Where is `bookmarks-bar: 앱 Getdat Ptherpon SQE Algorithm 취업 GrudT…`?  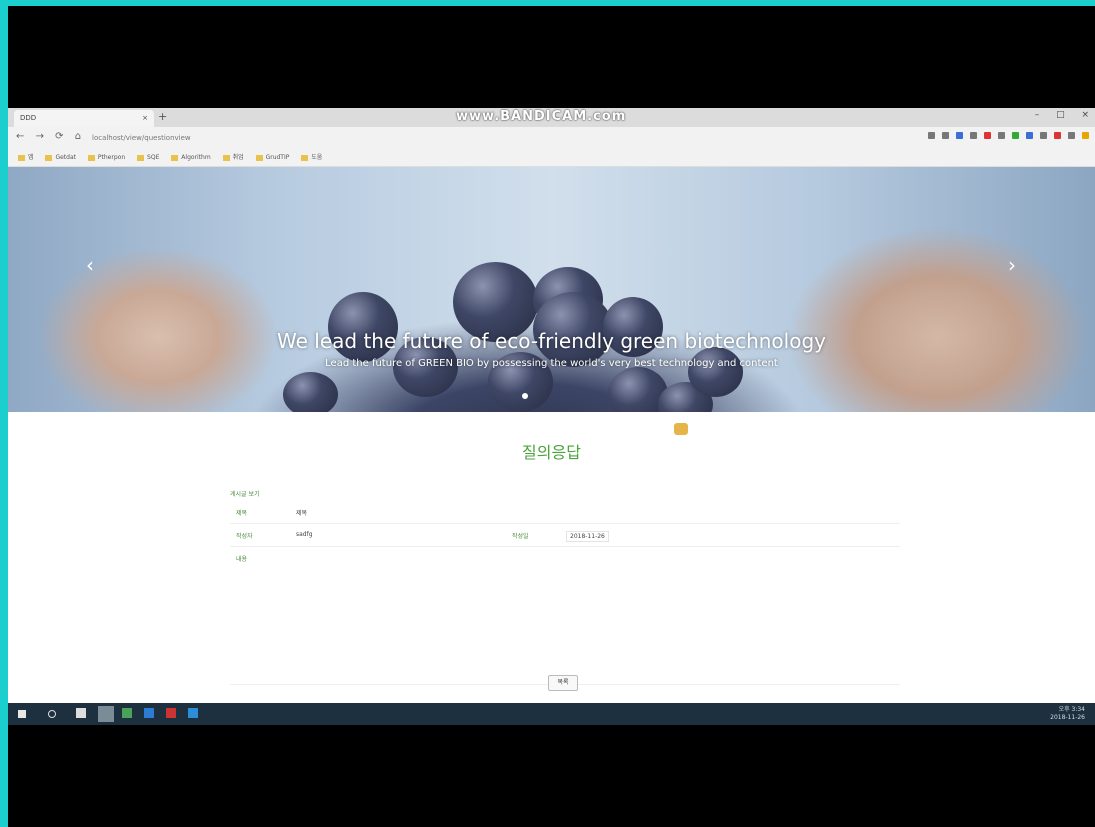 bookmarks-bar: 앱 Getdat Ptherpon SQE Algorithm 취업 GrudT… is located at coordinates (551, 158).